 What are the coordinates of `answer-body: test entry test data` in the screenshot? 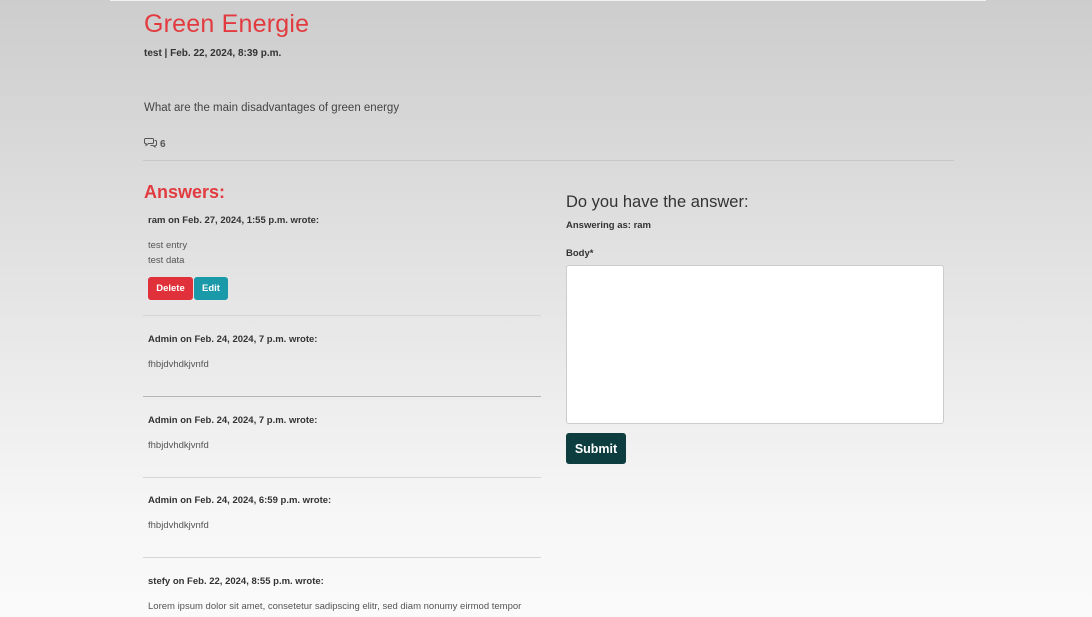 It's located at (168, 253).